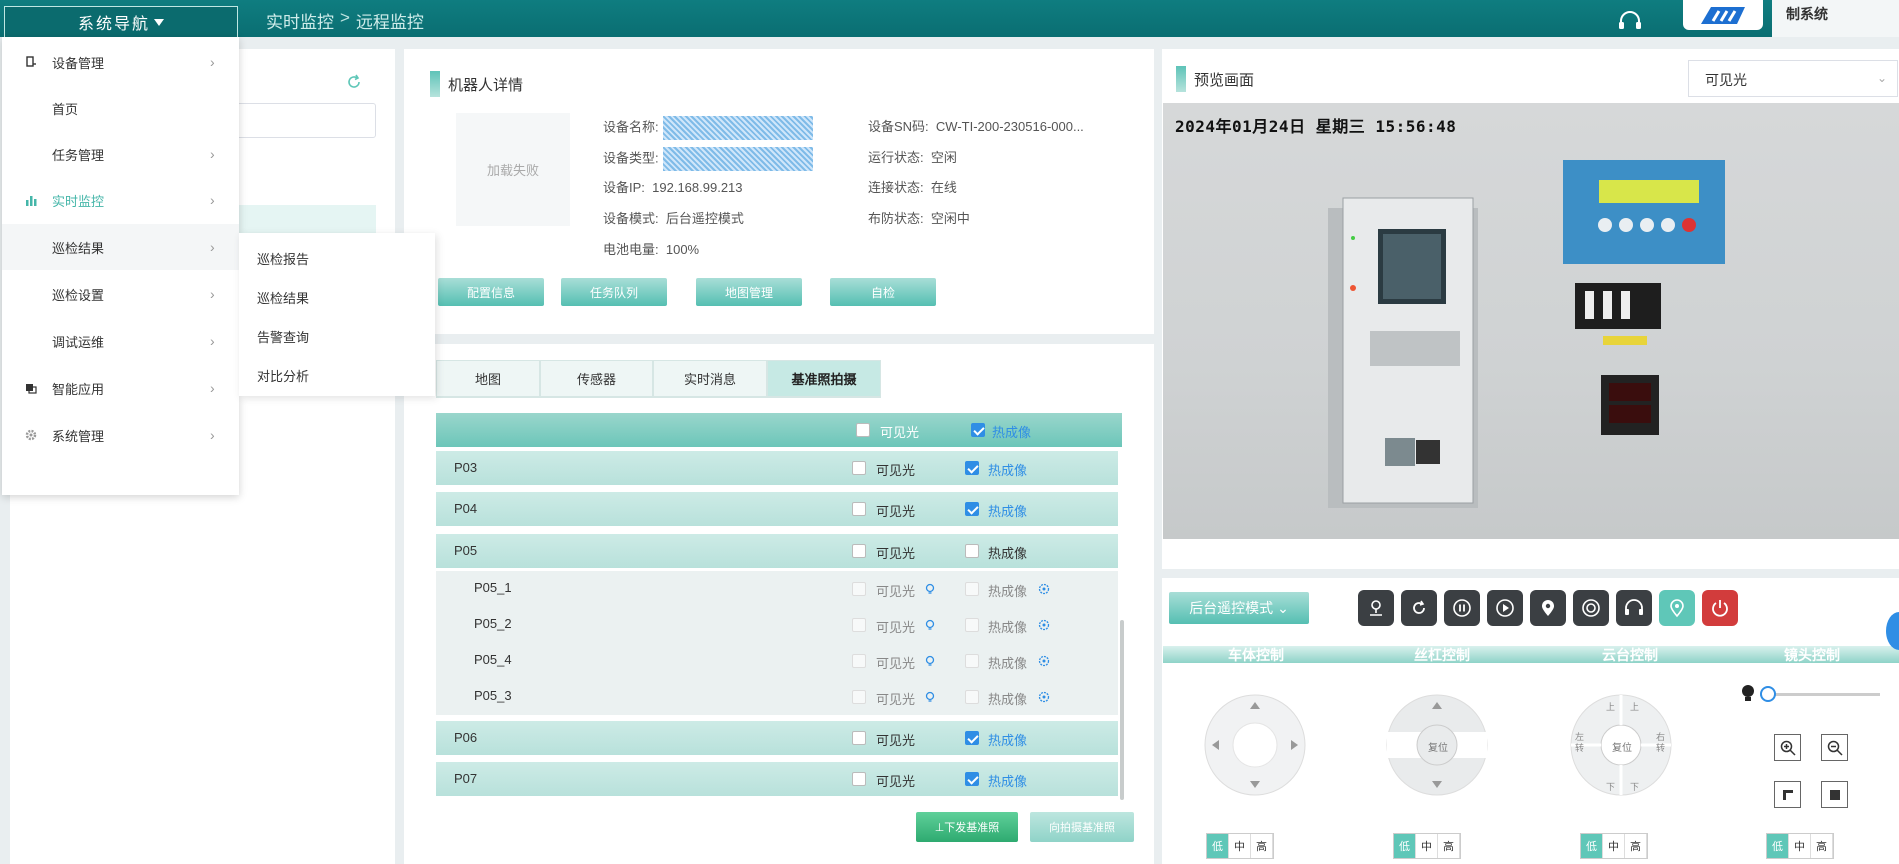 This screenshot has height=864, width=1899. I want to click on nav-item-task-management: 任务管理 ›, so click(120, 154).